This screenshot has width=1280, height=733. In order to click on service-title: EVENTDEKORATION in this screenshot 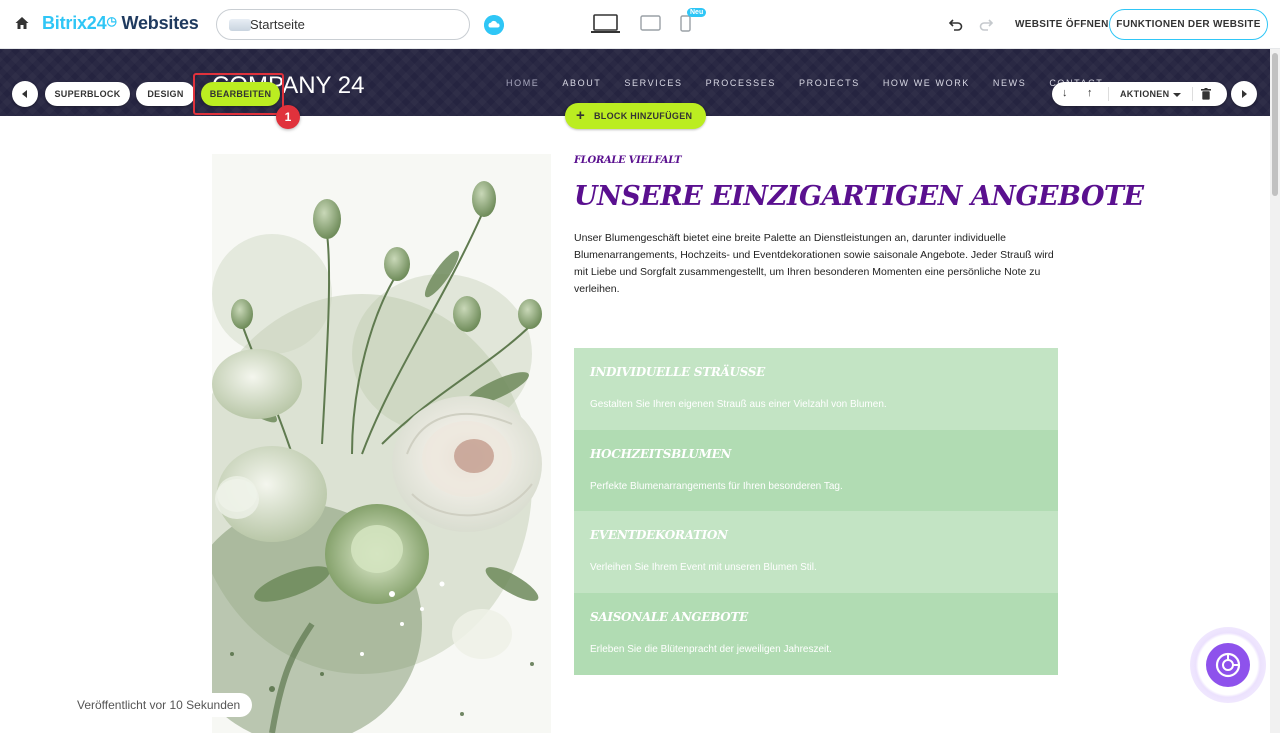, I will do `click(659, 535)`.